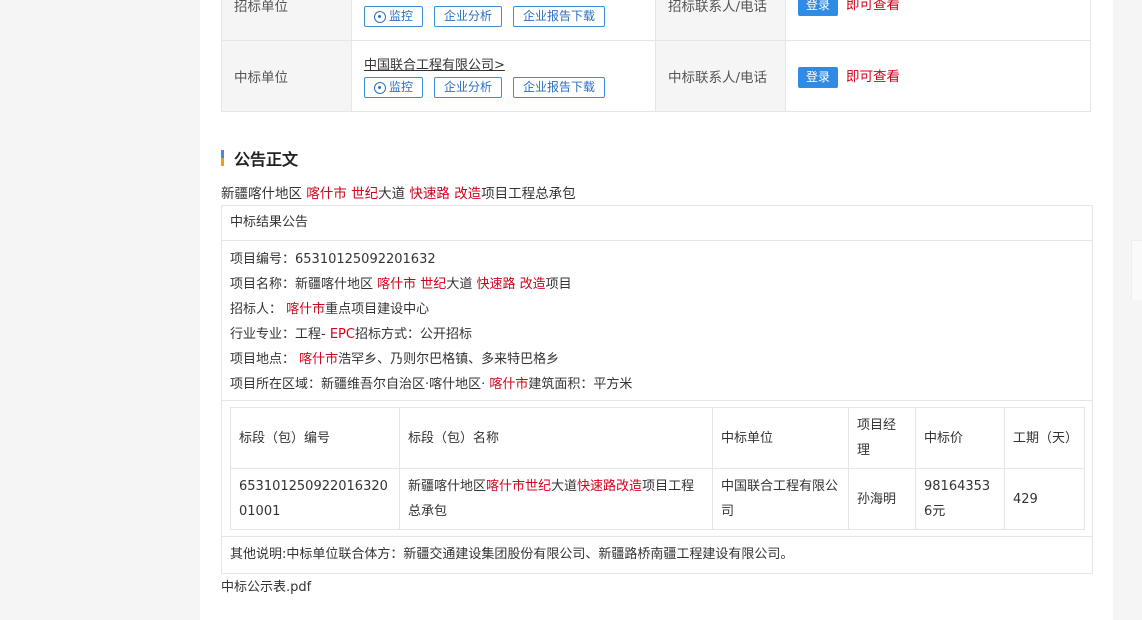 The height and width of the screenshot is (620, 1142). I want to click on tender-unit-row: 招标单位 监控 企业分析 企业报告下载 招标联系人/电话 登录 即可查看, so click(656, 20).